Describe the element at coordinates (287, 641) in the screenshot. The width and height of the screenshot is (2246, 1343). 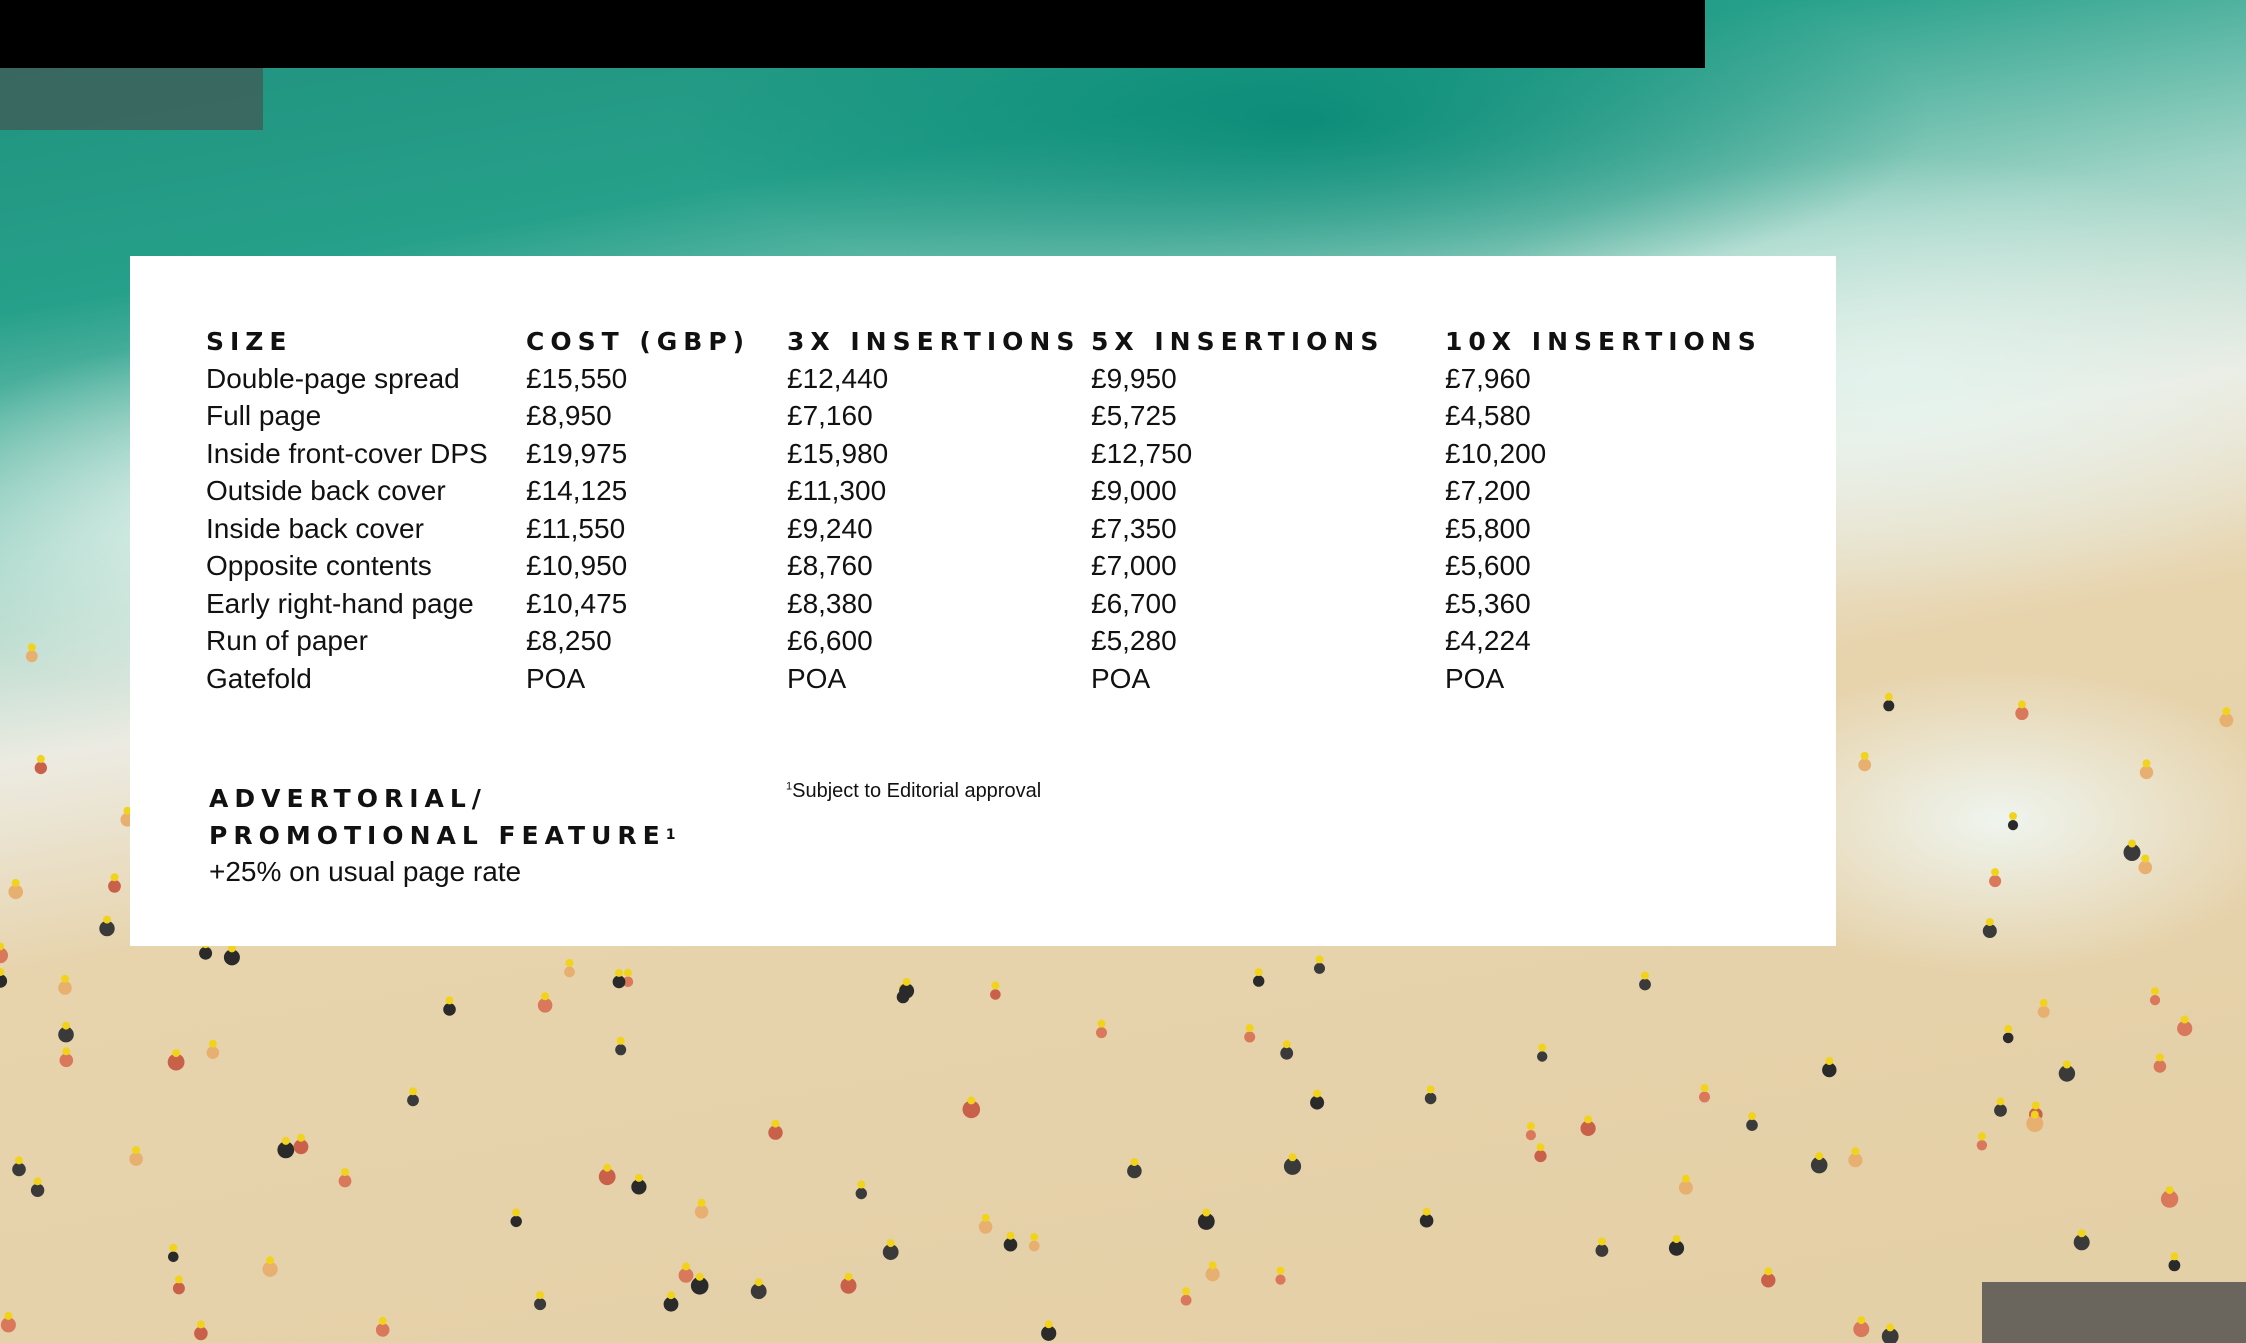
I see `cell-size: Run of paper` at that location.